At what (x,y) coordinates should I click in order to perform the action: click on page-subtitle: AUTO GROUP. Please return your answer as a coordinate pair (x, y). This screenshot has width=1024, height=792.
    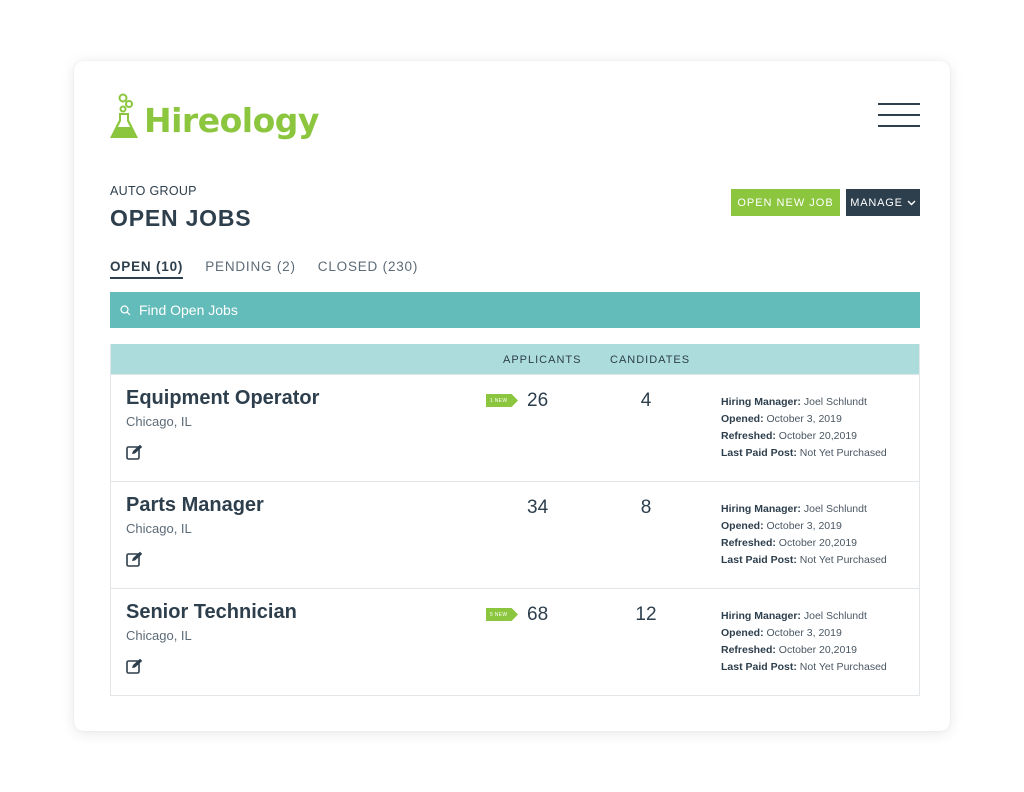
    Looking at the image, I should click on (153, 191).